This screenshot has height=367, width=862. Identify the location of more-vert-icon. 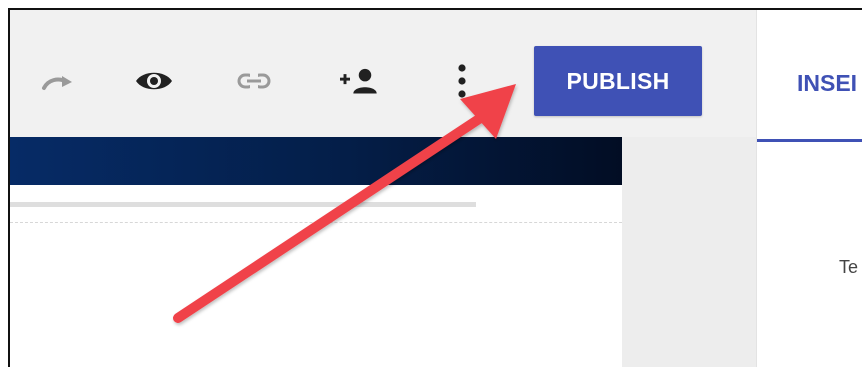
(462, 81).